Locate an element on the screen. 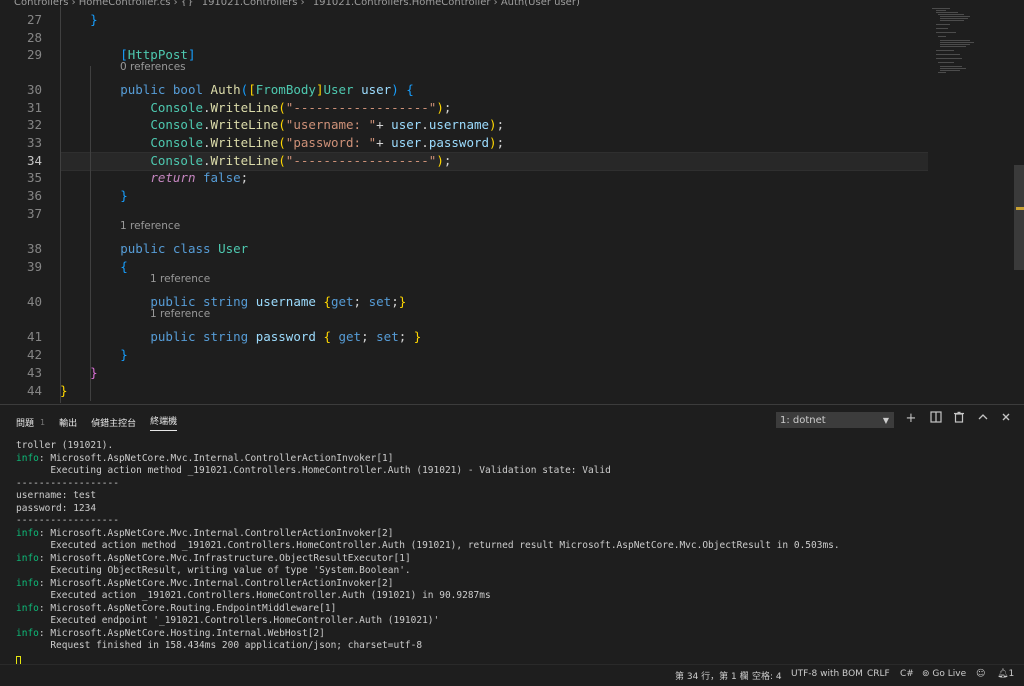 This screenshot has width=1024, height=686. code-token: { is located at coordinates (410, 89).